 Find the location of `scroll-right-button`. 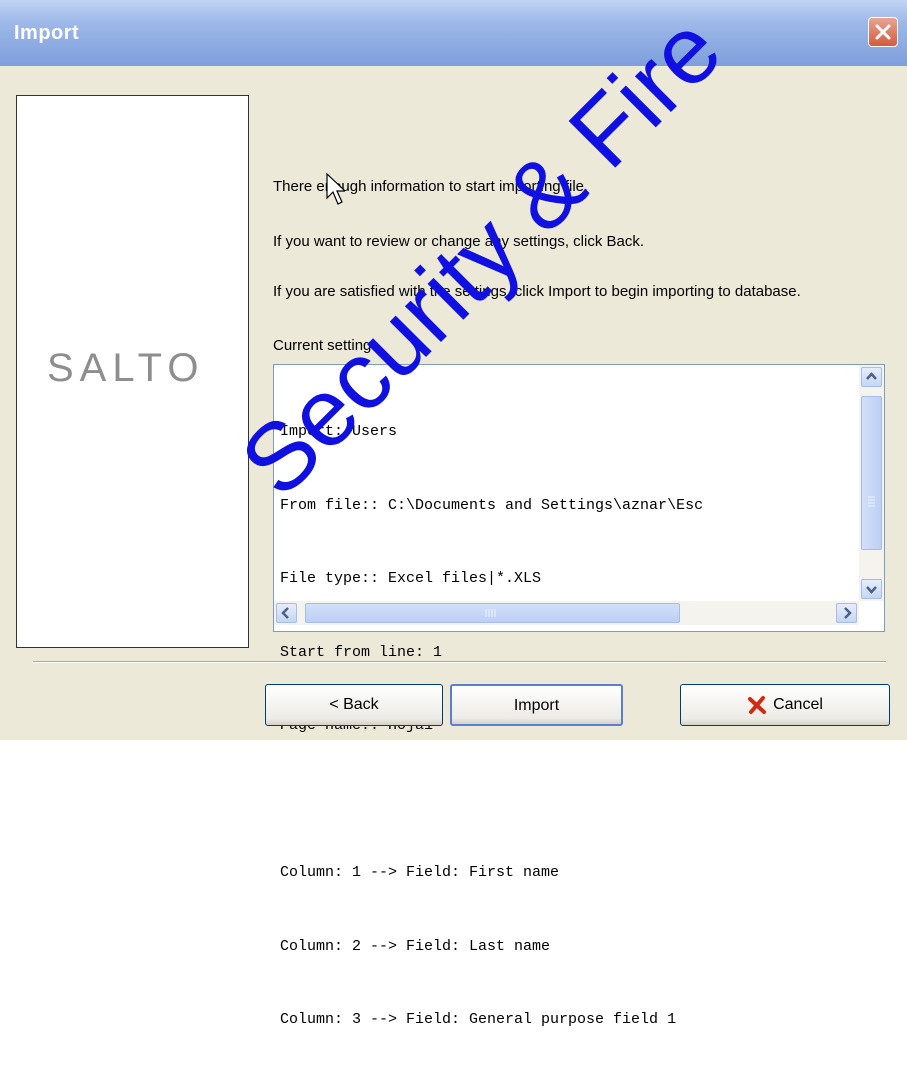

scroll-right-button is located at coordinates (846, 613).